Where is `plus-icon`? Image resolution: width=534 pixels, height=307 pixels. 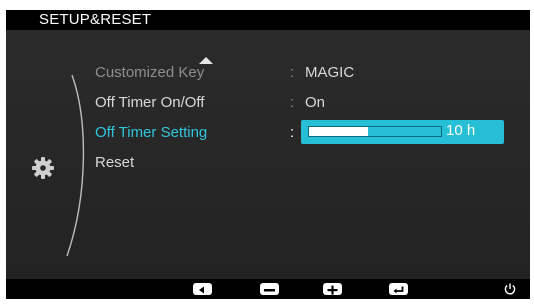 plus-icon is located at coordinates (332, 289).